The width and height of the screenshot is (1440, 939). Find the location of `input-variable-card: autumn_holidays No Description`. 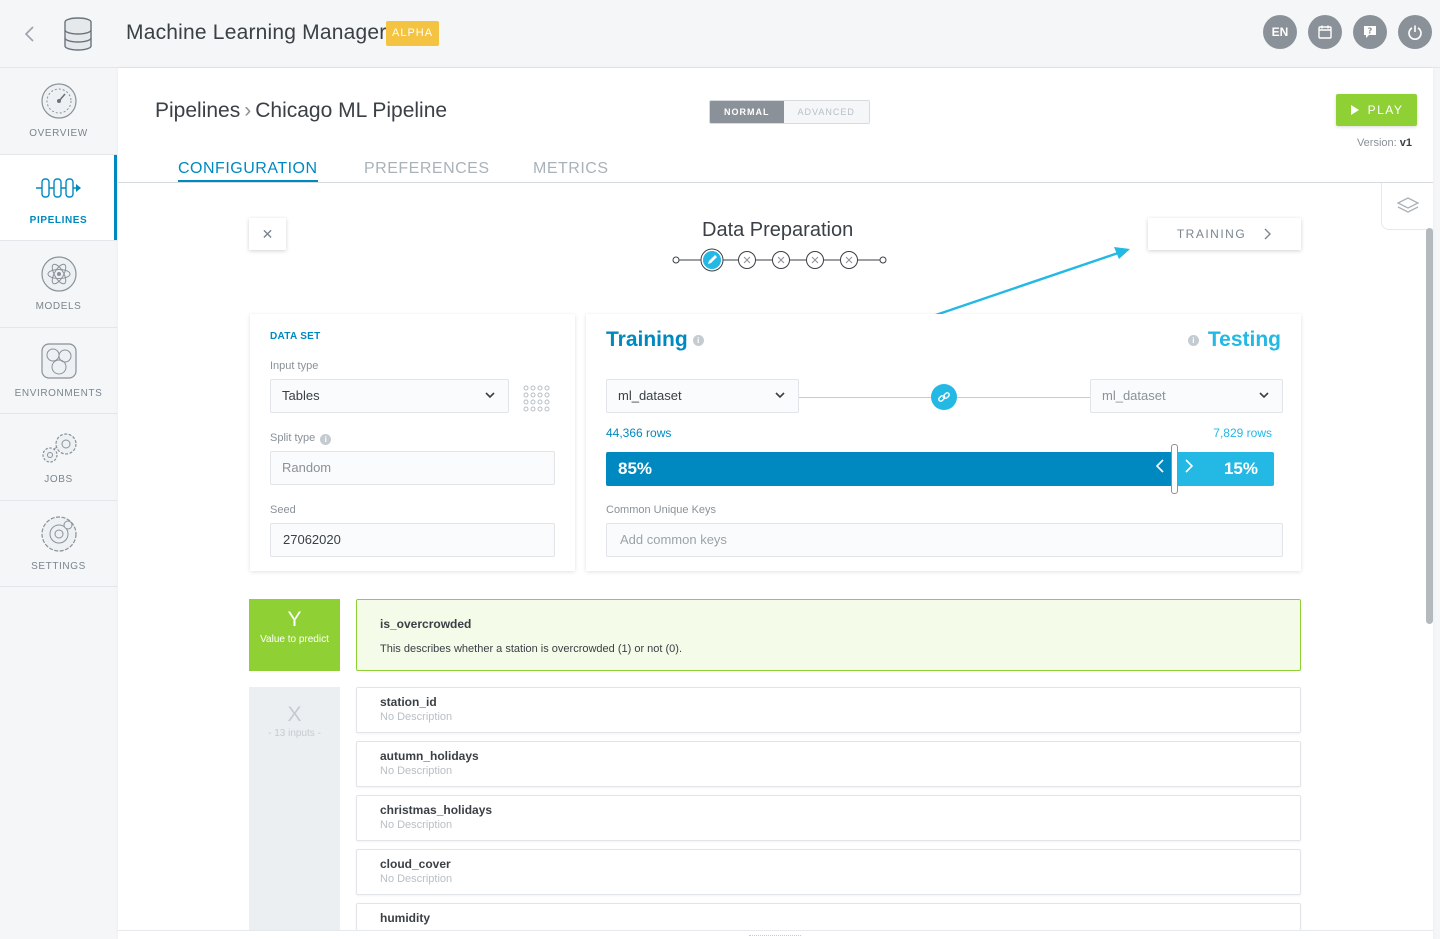

input-variable-card: autumn_holidays No Description is located at coordinates (828, 764).